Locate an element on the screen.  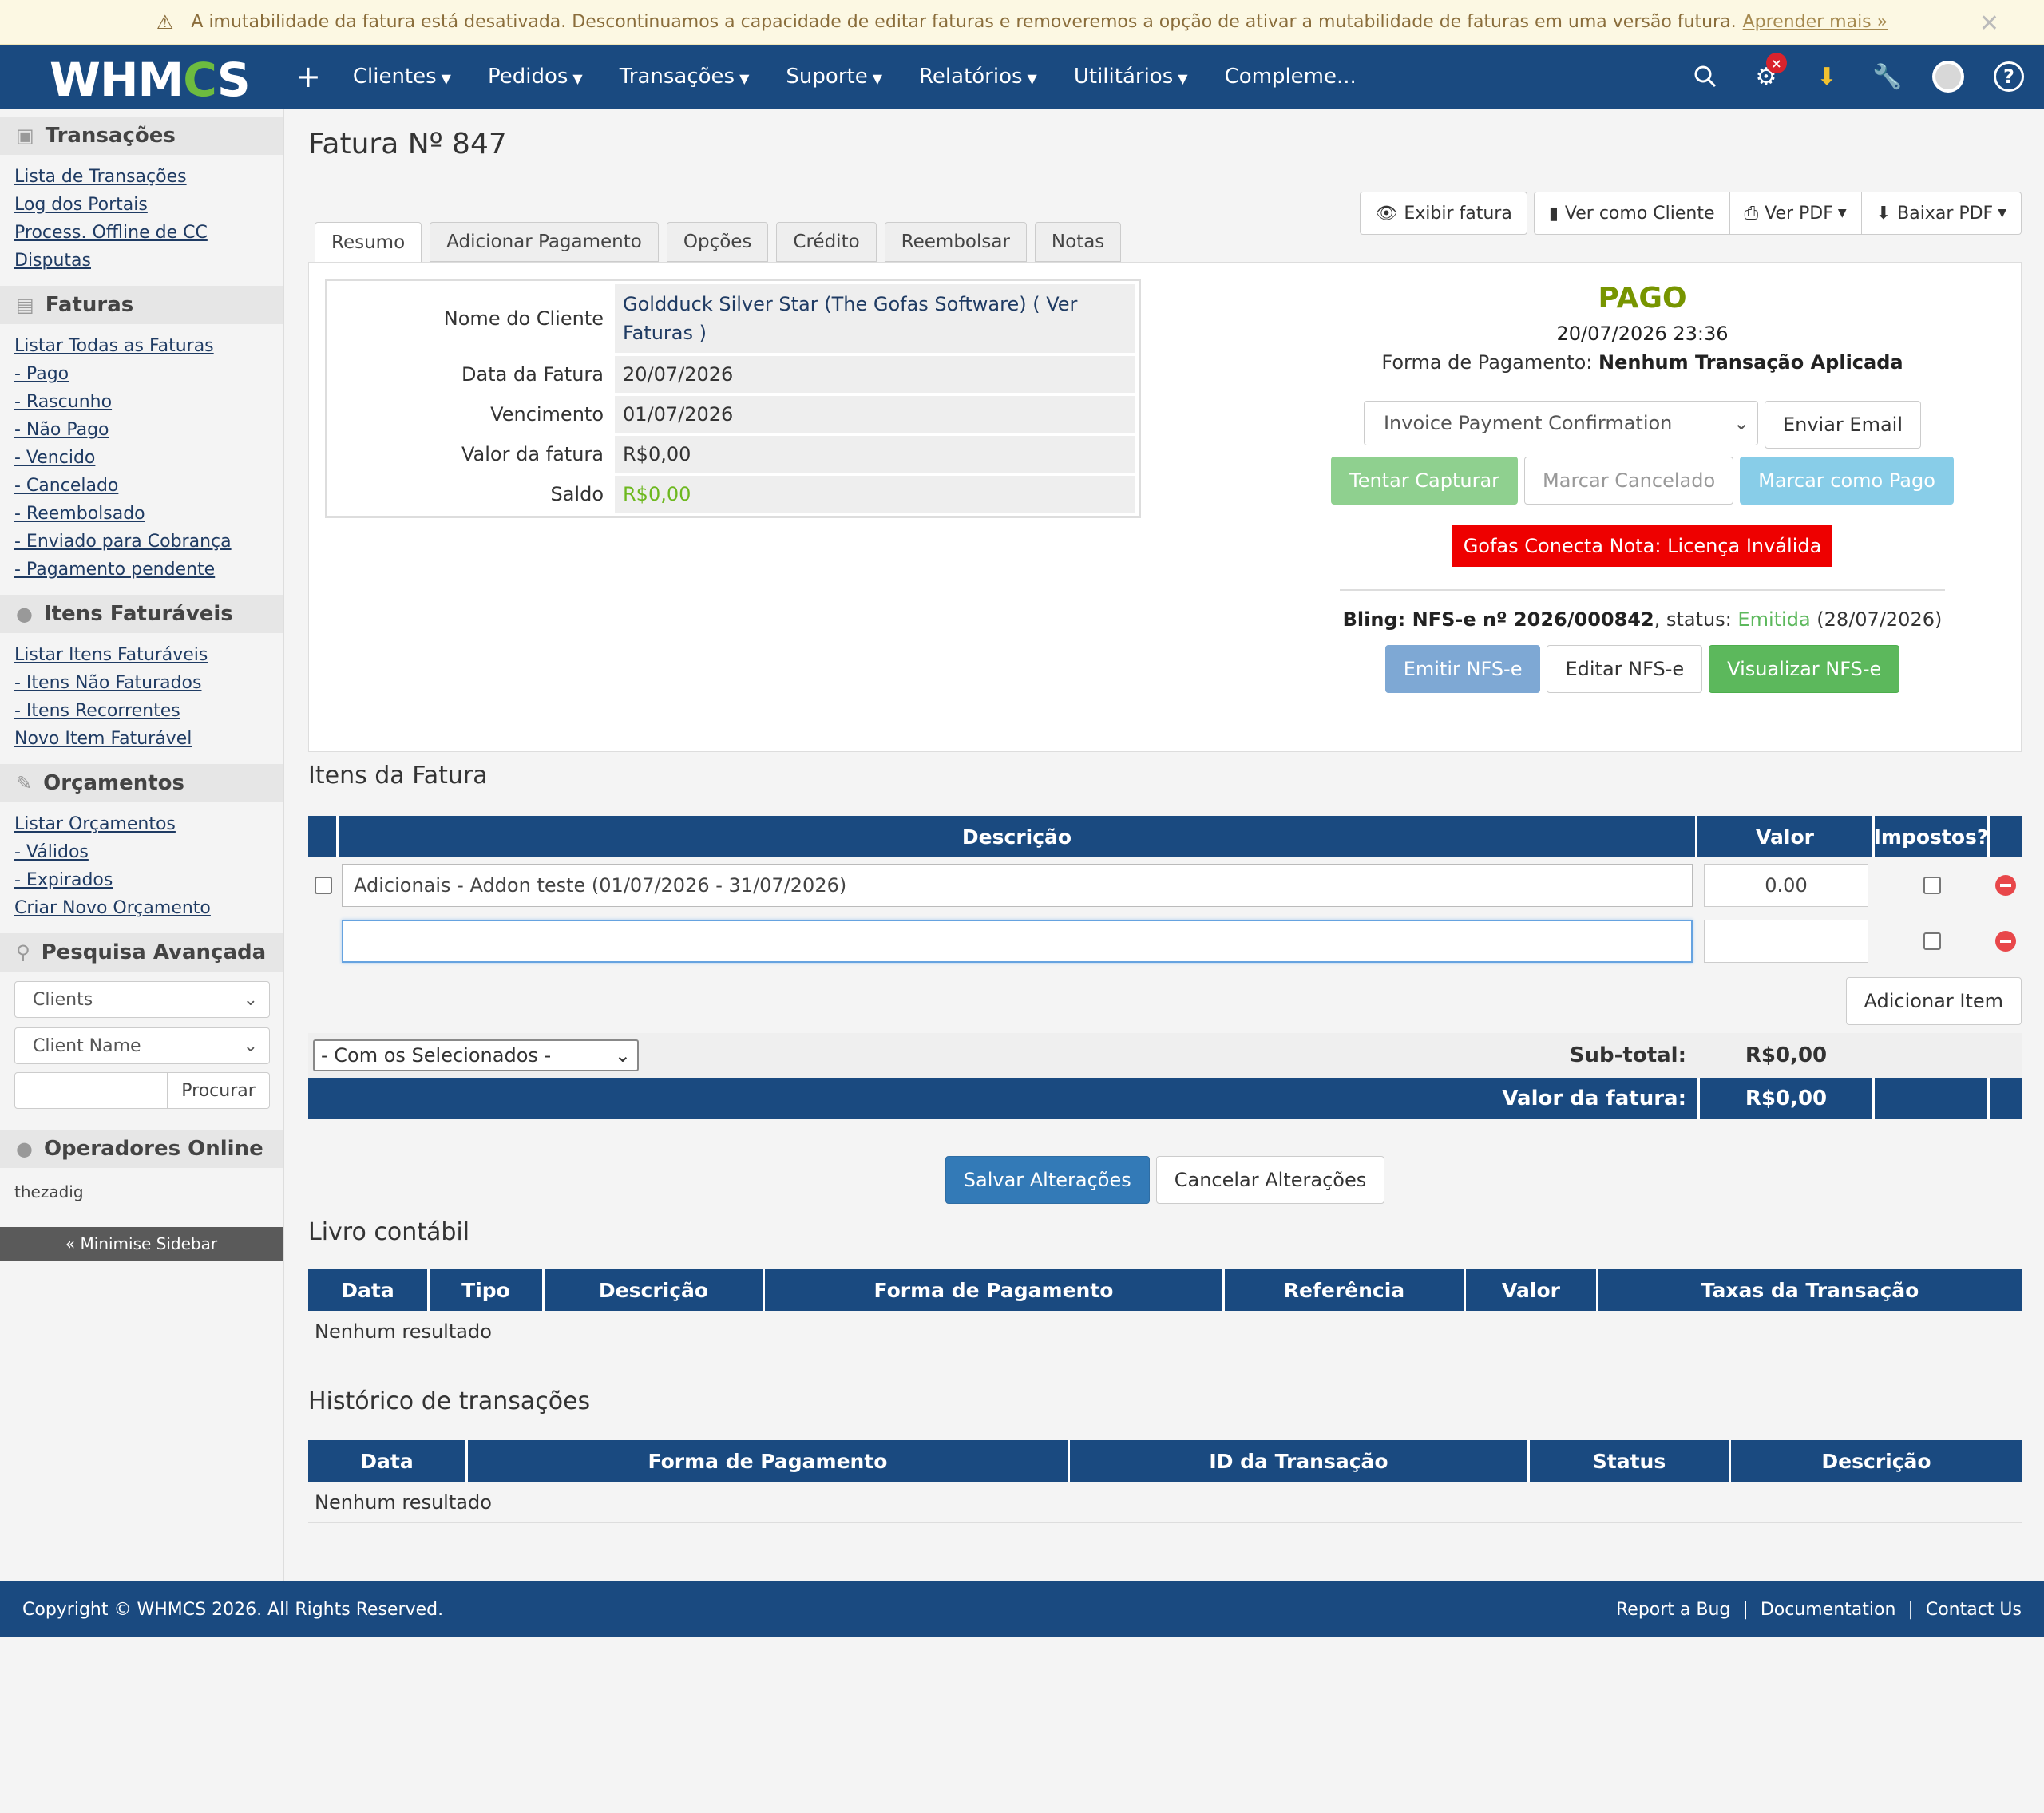
wrench-icon: 🔧 is located at coordinates (1887, 77).